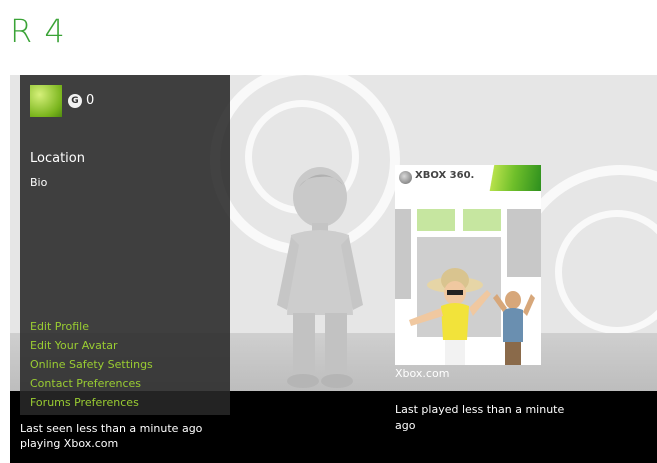  Describe the element at coordinates (91, 383) in the screenshot. I see `contact-preferences-link: Contact Preferences` at that location.